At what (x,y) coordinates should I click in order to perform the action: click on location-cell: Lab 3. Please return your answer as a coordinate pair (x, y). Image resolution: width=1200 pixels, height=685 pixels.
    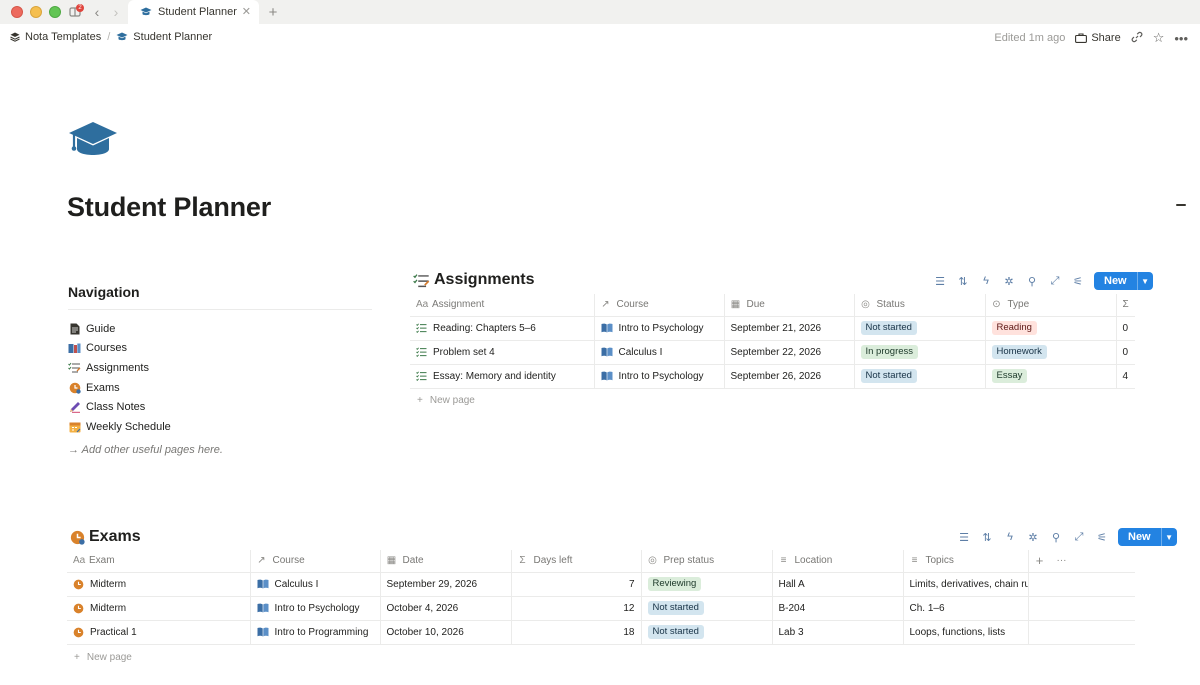
    Looking at the image, I should click on (837, 632).